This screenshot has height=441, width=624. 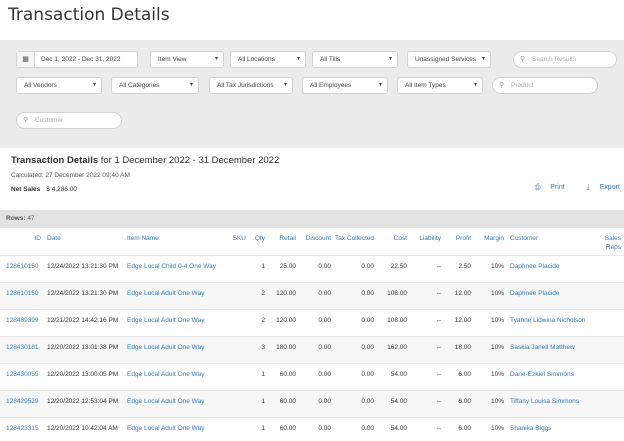 I want to click on column-header-liability: Liability, so click(x=424, y=243).